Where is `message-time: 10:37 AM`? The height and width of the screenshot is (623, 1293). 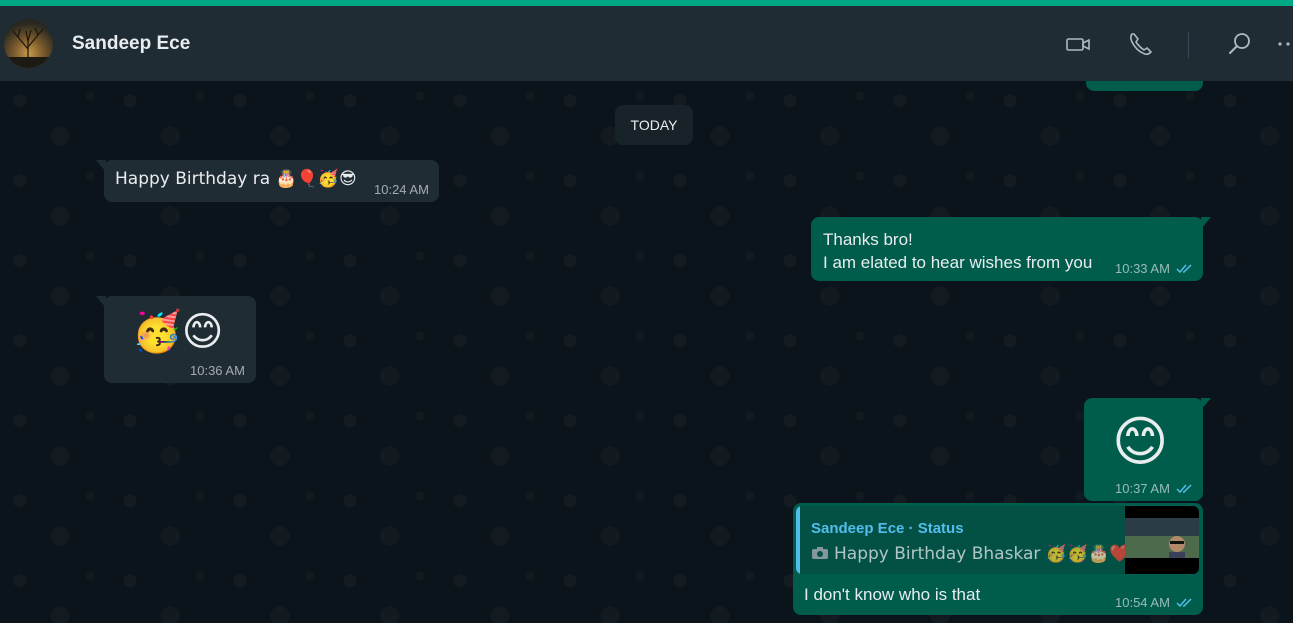
message-time: 10:37 AM is located at coordinates (1142, 488).